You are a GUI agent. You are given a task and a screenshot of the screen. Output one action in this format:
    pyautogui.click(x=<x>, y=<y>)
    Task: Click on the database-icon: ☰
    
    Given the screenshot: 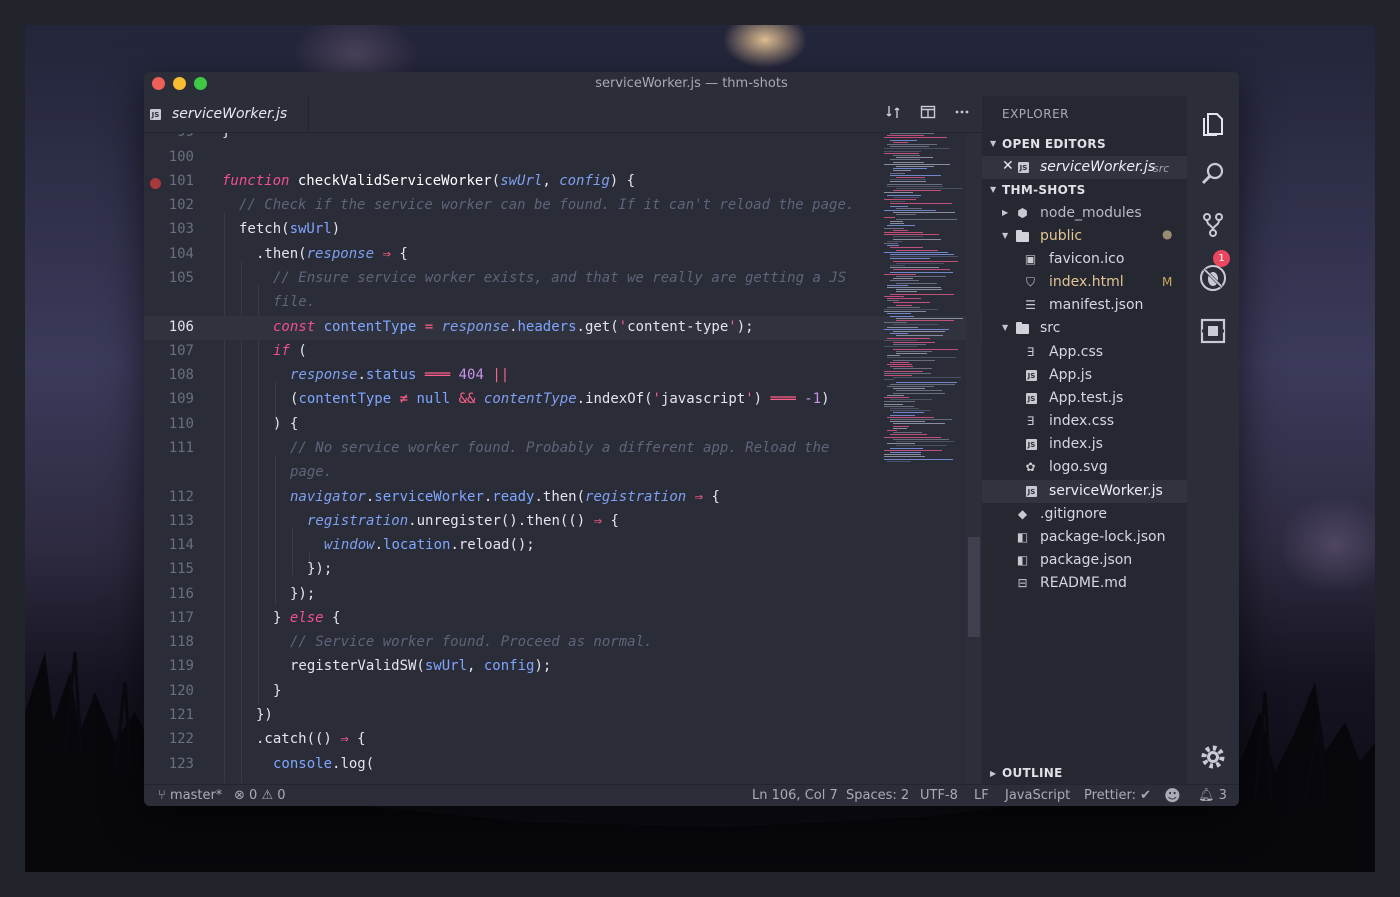 What is the action you would take?
    pyautogui.click(x=1030, y=305)
    